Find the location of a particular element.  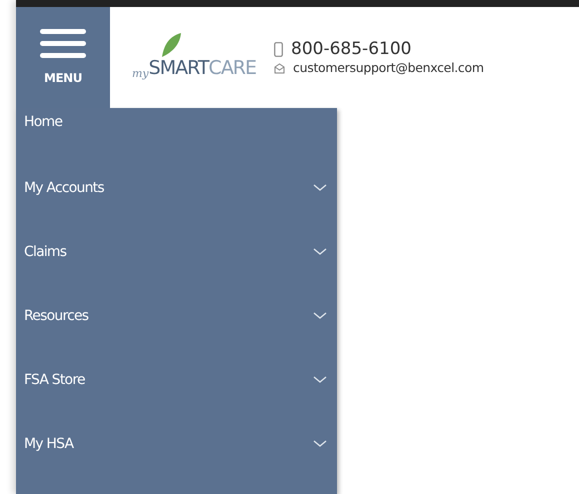

sidebar-item: FSA Store is located at coordinates (176, 380).